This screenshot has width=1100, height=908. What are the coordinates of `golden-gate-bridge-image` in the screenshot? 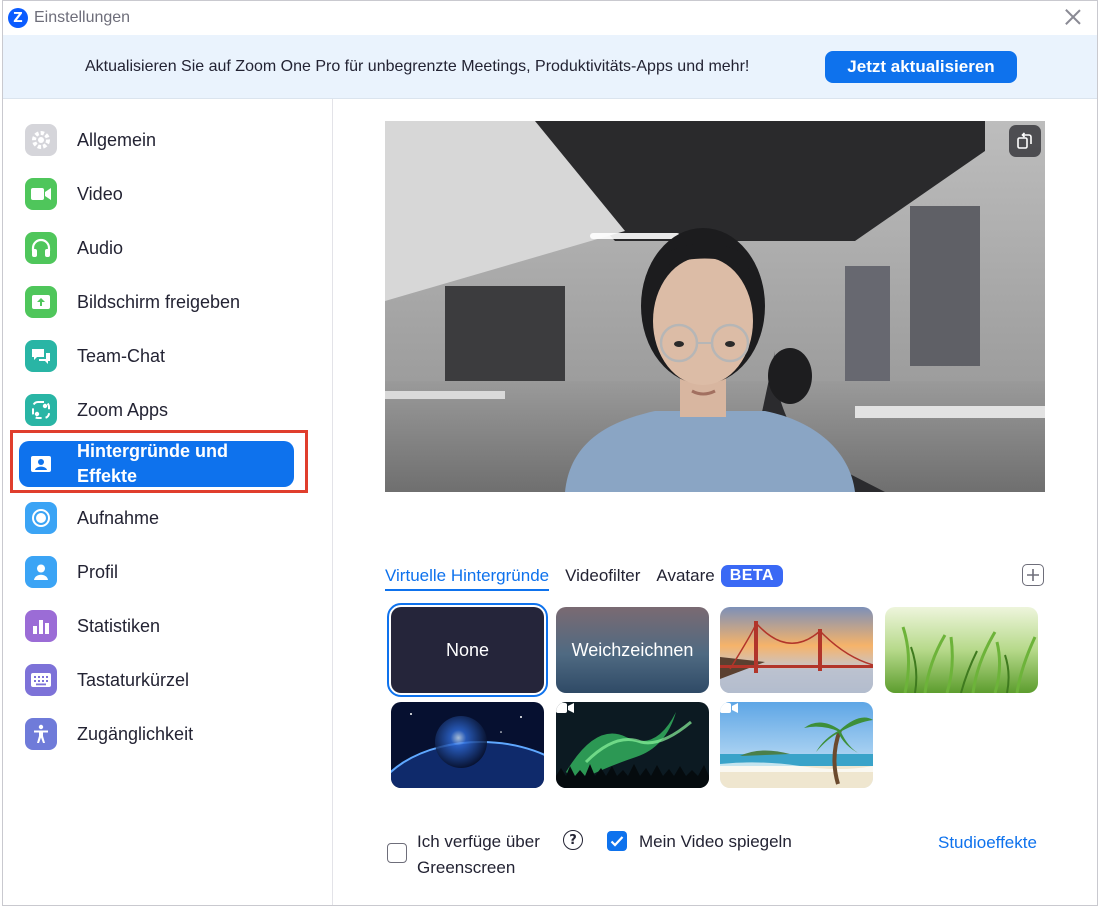 It's located at (796, 650).